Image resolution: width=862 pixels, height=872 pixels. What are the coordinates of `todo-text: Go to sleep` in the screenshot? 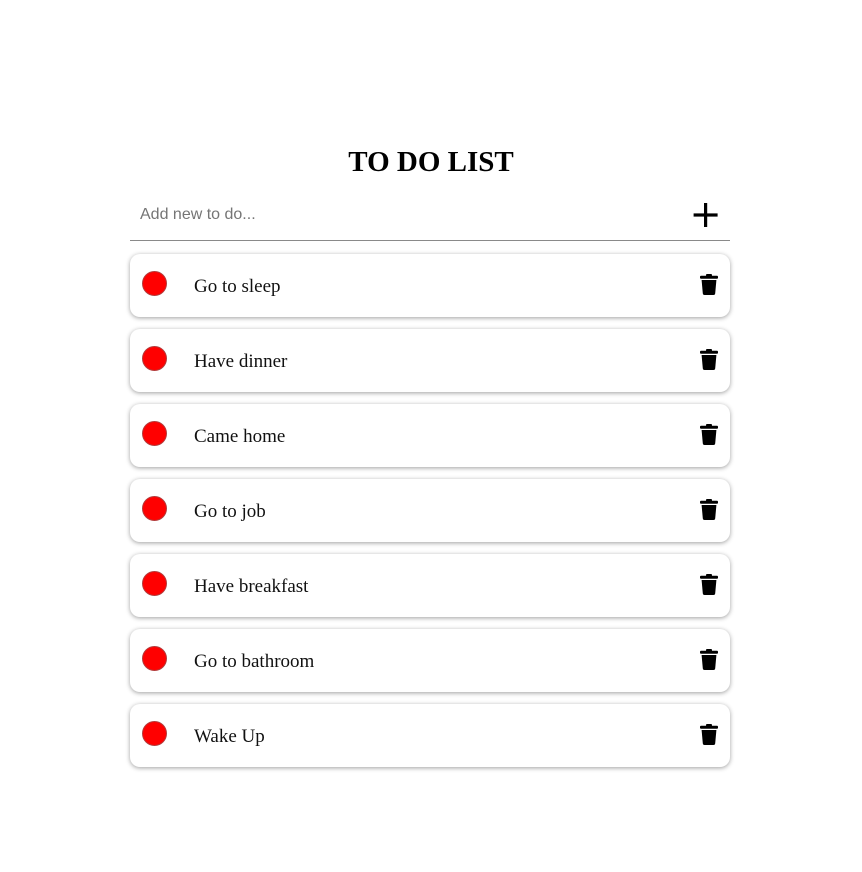 It's located at (237, 286).